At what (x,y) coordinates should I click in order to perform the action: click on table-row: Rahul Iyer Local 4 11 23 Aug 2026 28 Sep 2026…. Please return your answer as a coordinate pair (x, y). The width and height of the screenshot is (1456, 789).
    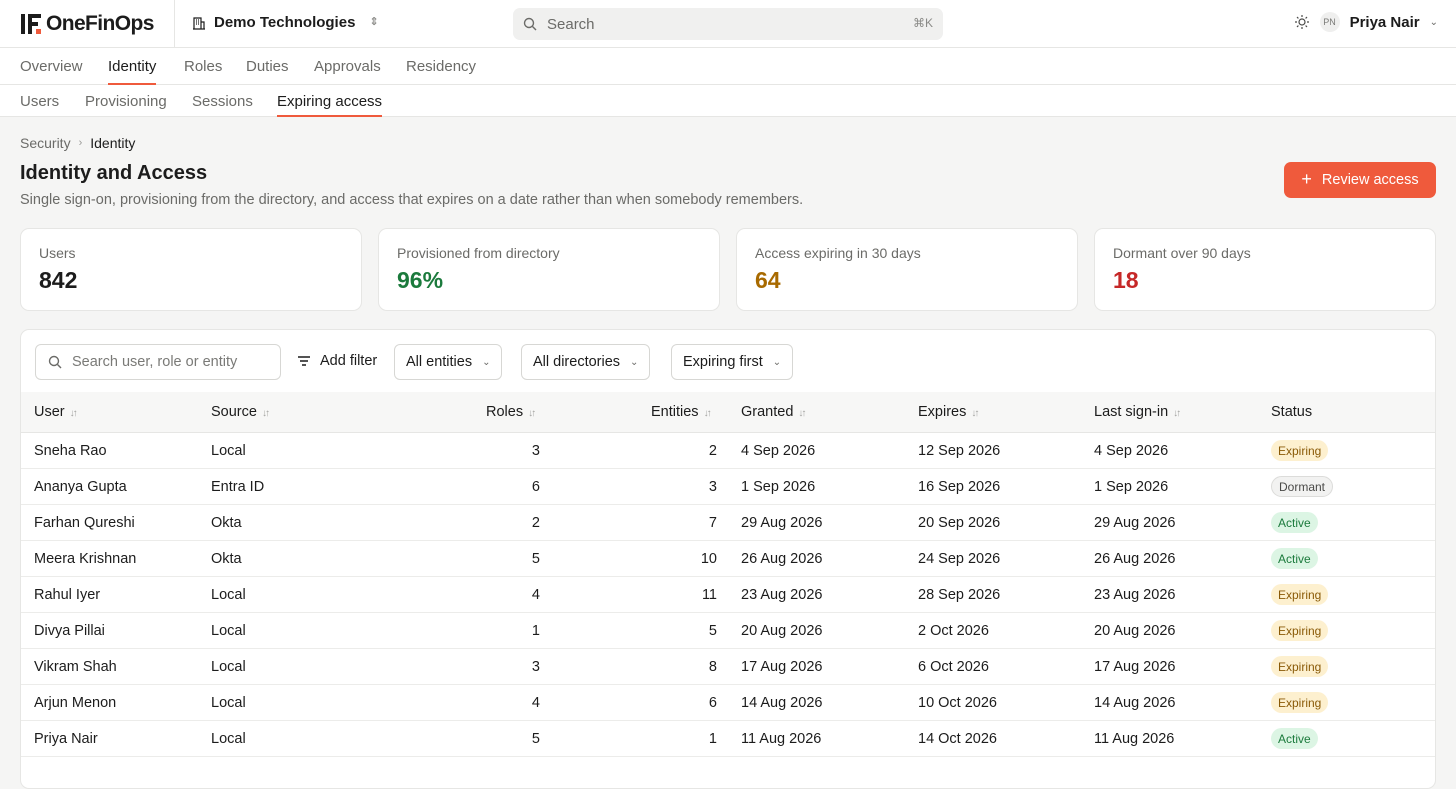
    Looking at the image, I should click on (728, 595).